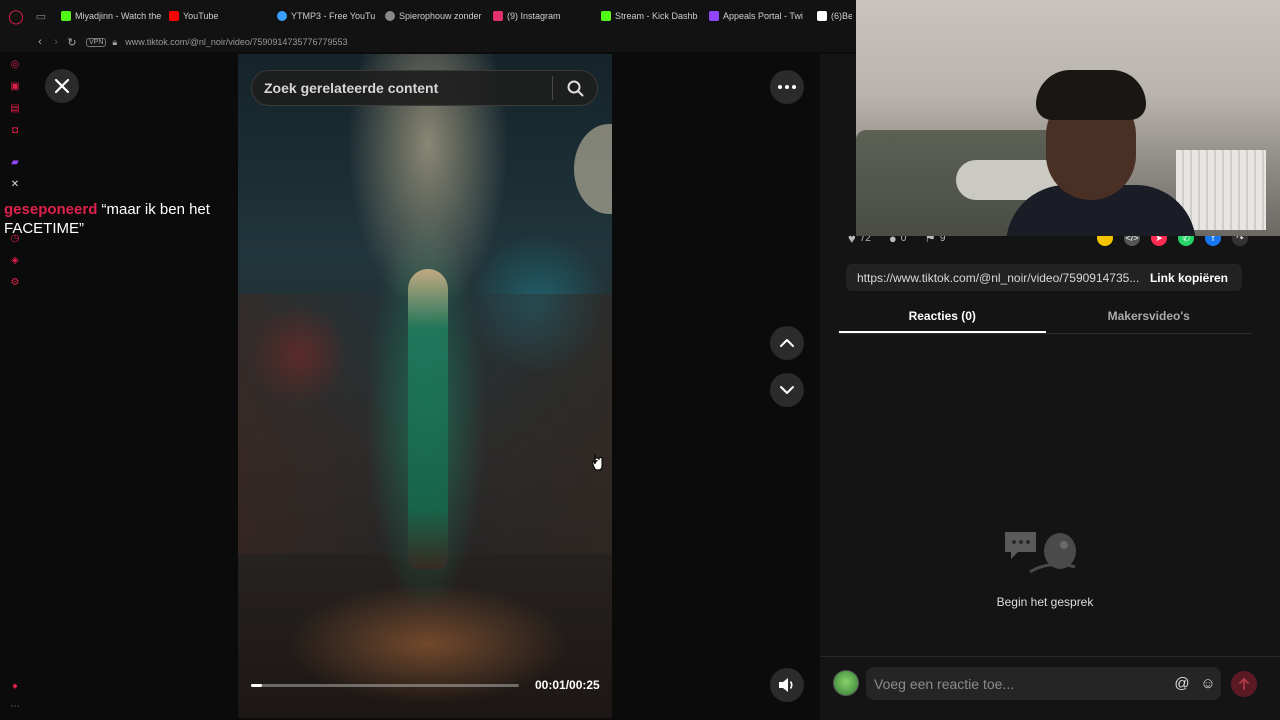 This screenshot has height=720, width=1280. Describe the element at coordinates (256, 685) in the screenshot. I see `video-progress-fill` at that location.